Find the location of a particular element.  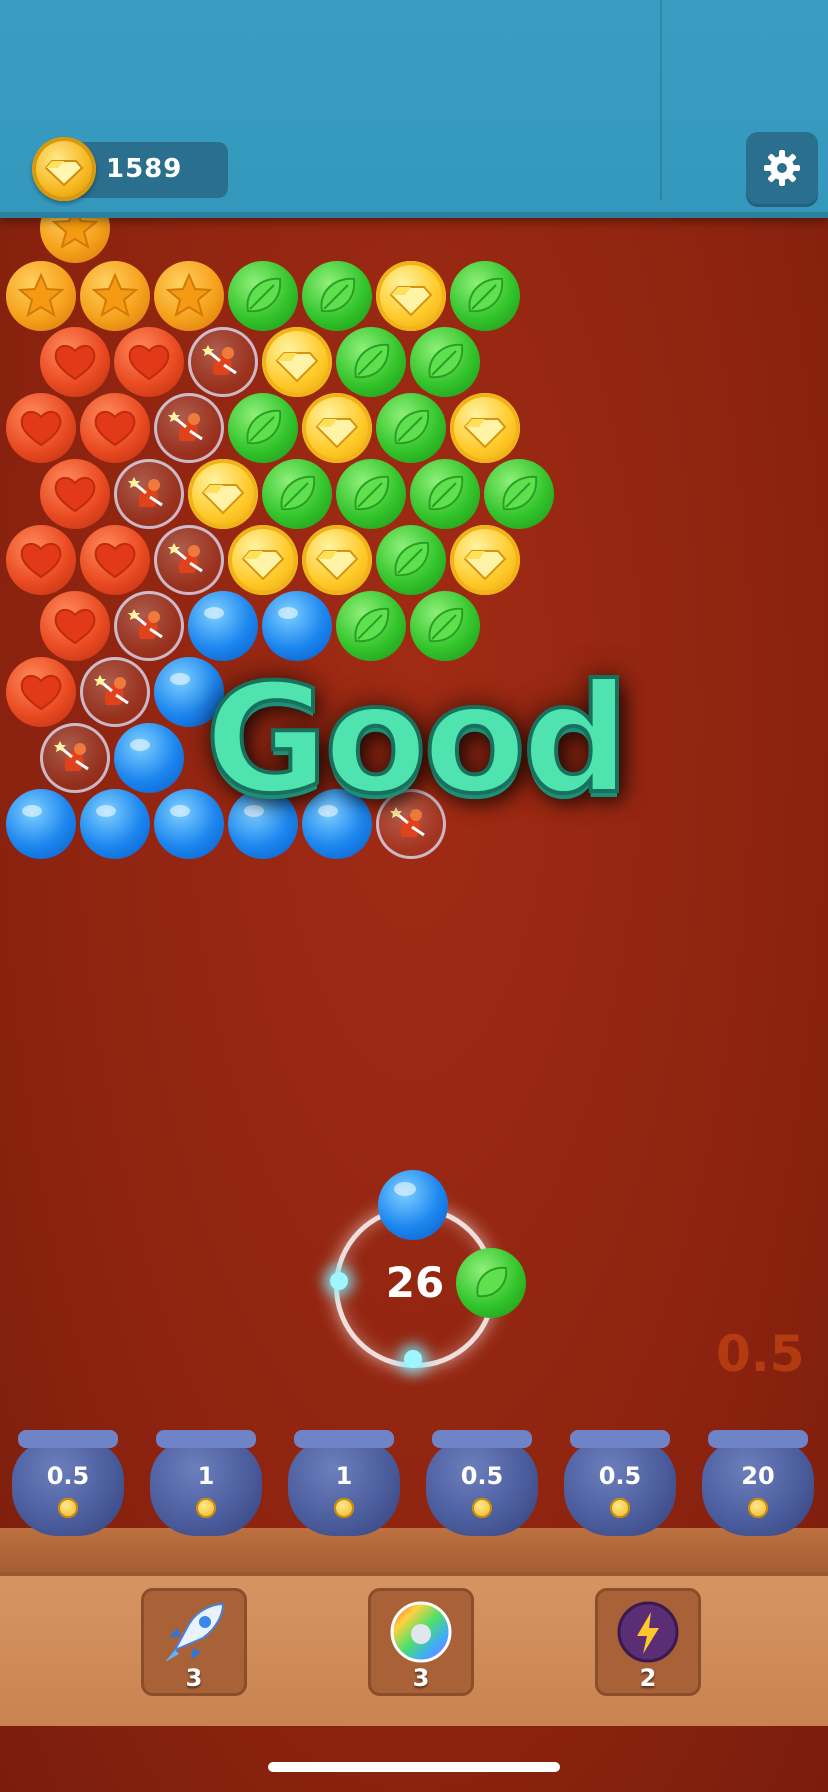

lightning-bomb-icon is located at coordinates (648, 1632).